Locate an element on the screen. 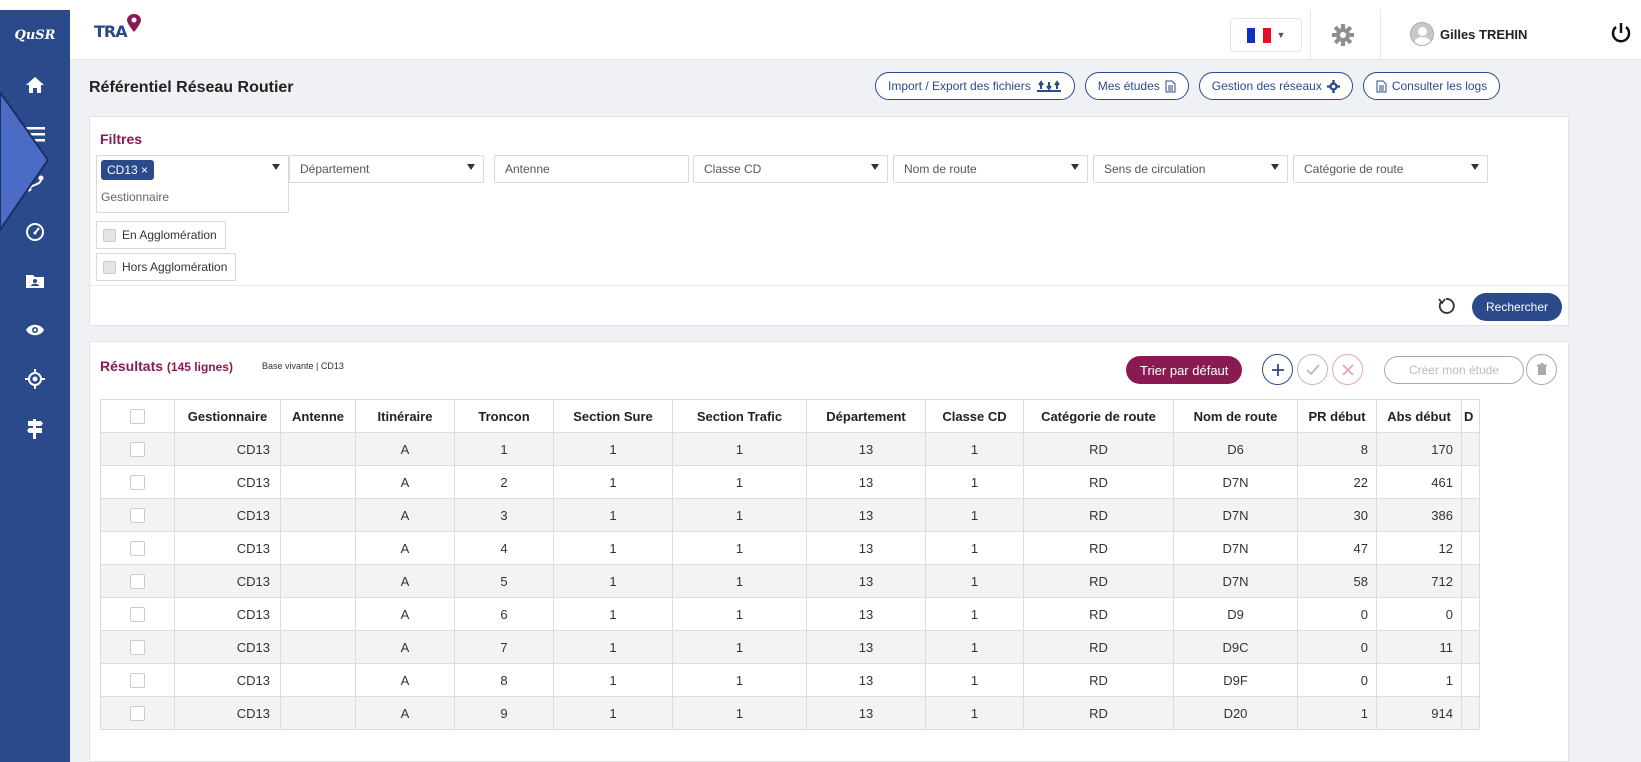  chevron-down-icon is located at coordinates (1075, 167).